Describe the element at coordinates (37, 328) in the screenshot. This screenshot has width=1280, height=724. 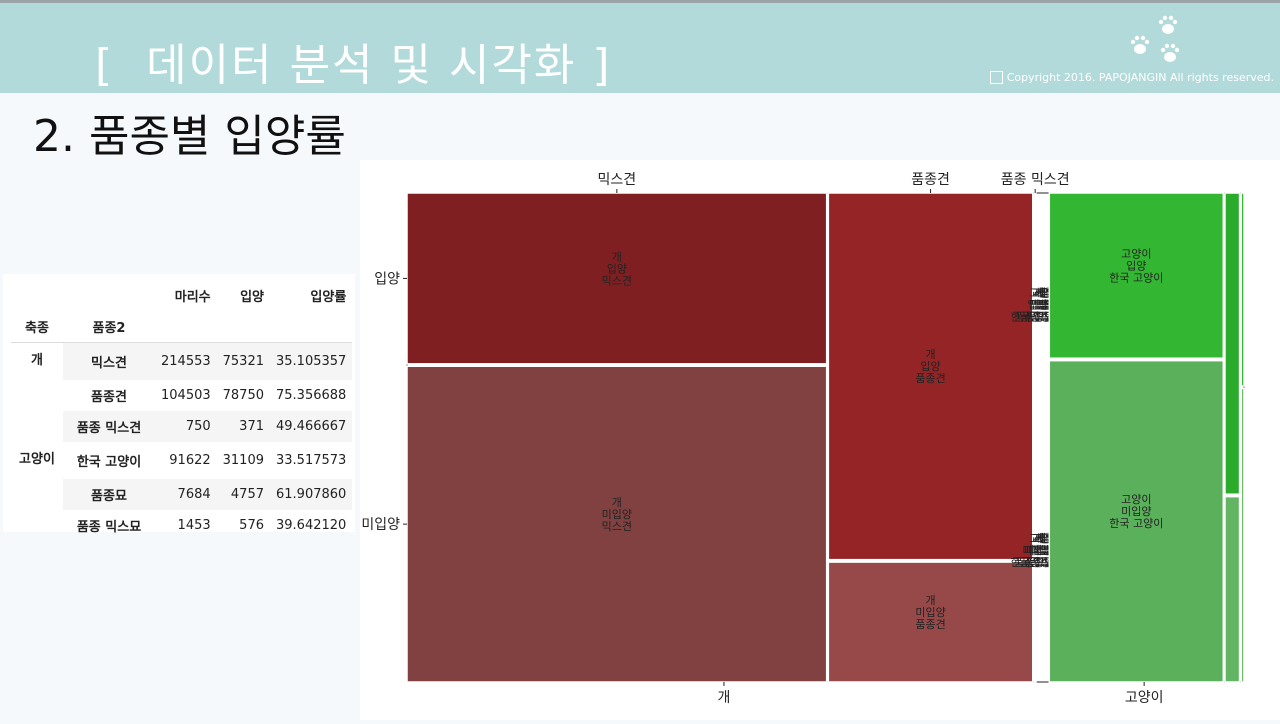
I see `index-name: 축종` at that location.